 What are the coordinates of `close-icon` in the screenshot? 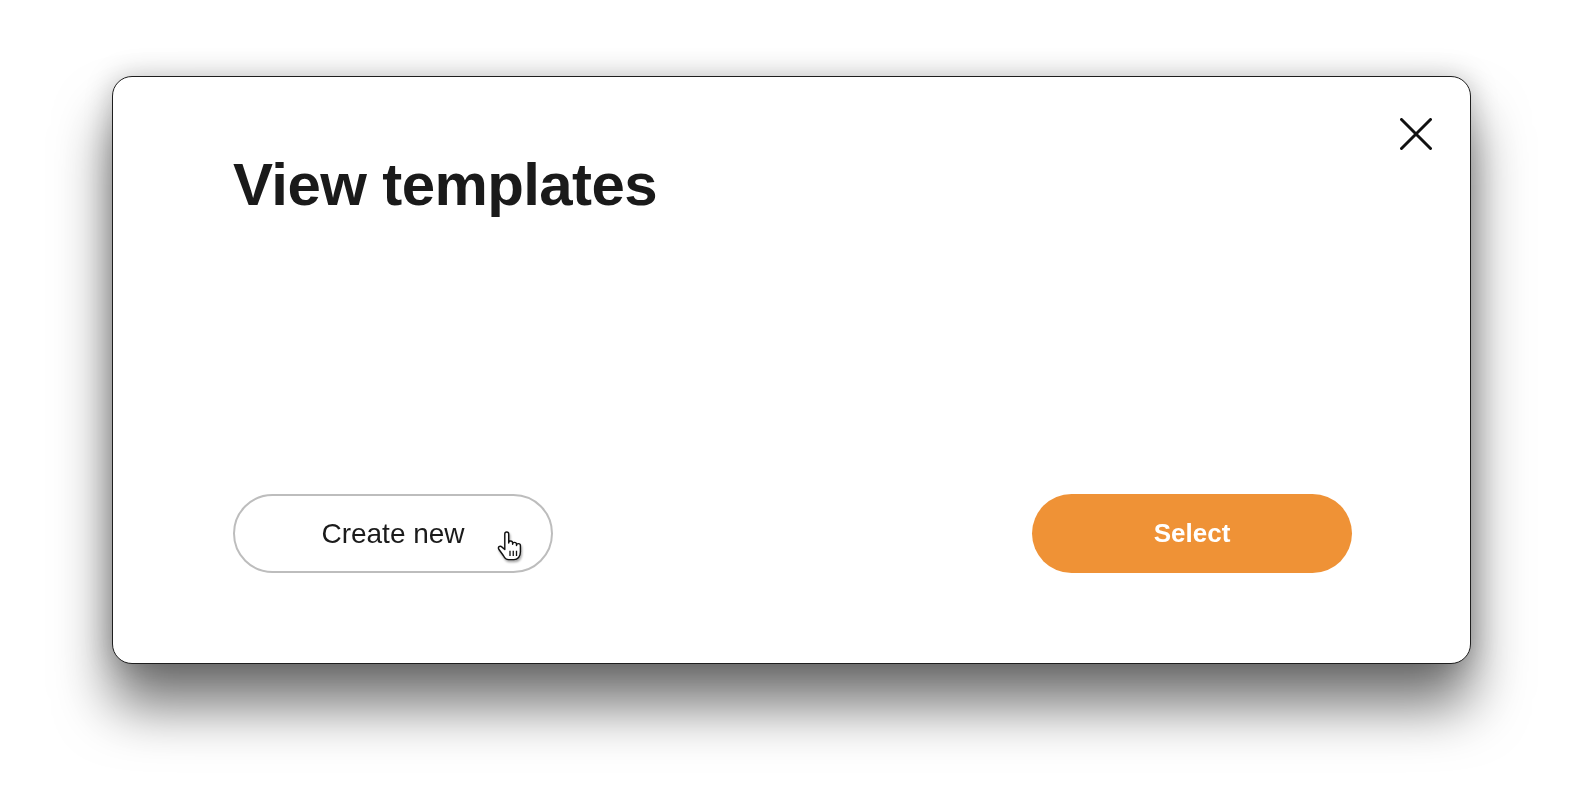 It's located at (1416, 134).